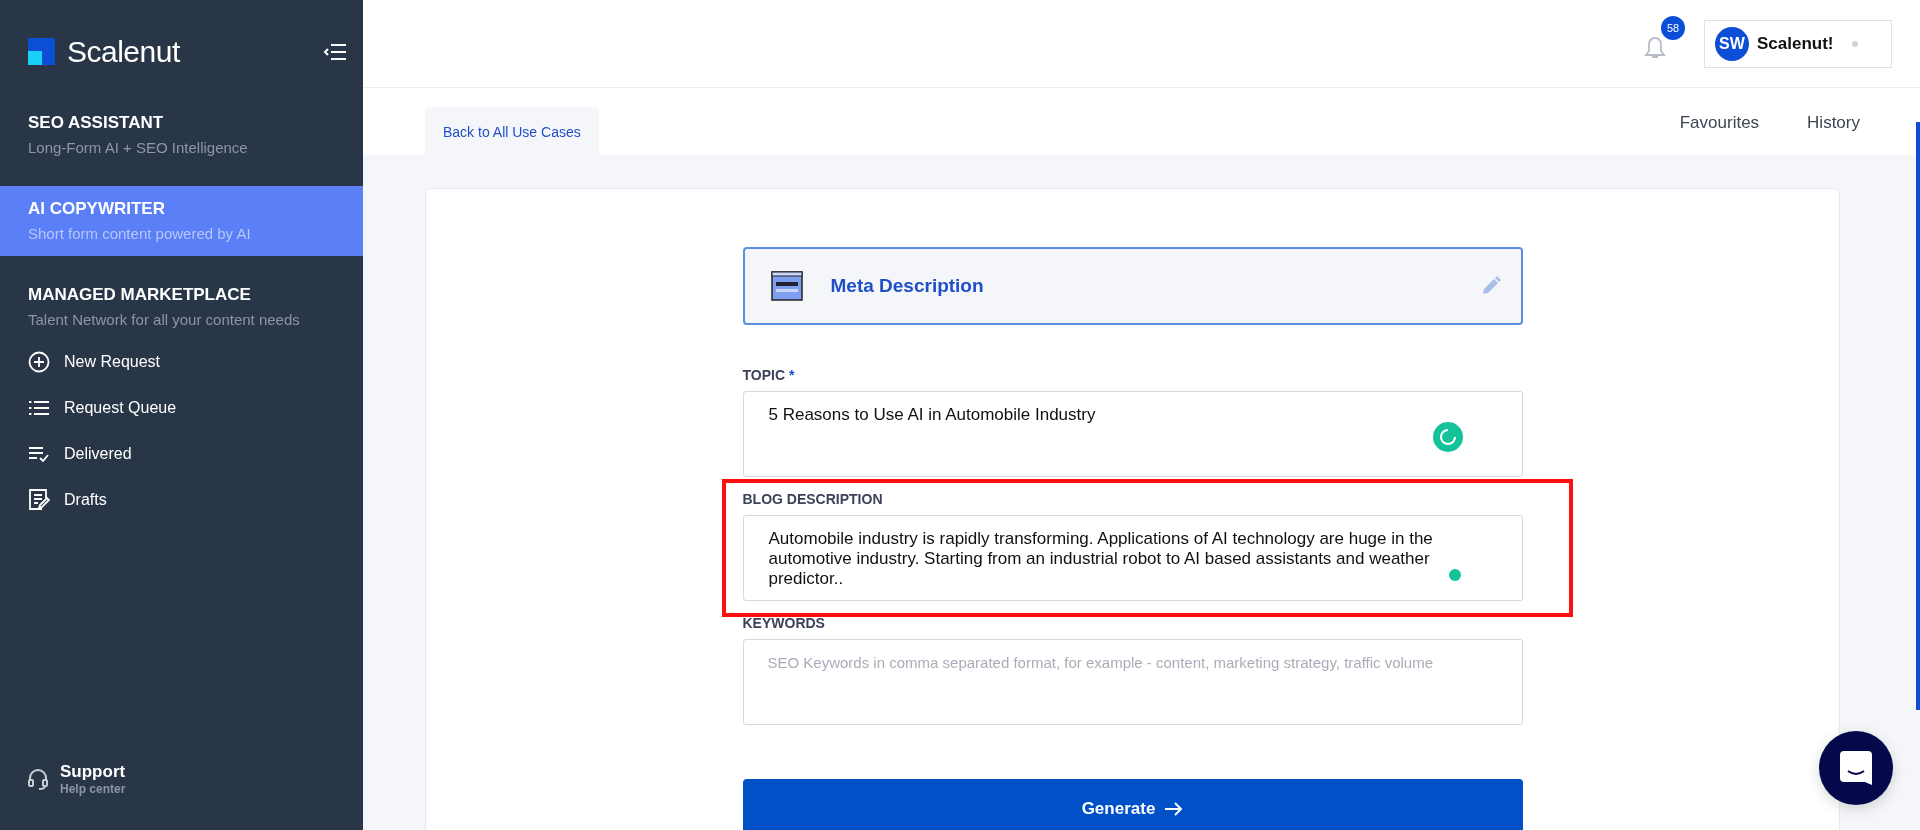 The width and height of the screenshot is (1920, 830). What do you see at coordinates (181, 309) in the screenshot?
I see `sidebar-section: MANAGED MARKETPLACE Talent Network for all your content needs` at bounding box center [181, 309].